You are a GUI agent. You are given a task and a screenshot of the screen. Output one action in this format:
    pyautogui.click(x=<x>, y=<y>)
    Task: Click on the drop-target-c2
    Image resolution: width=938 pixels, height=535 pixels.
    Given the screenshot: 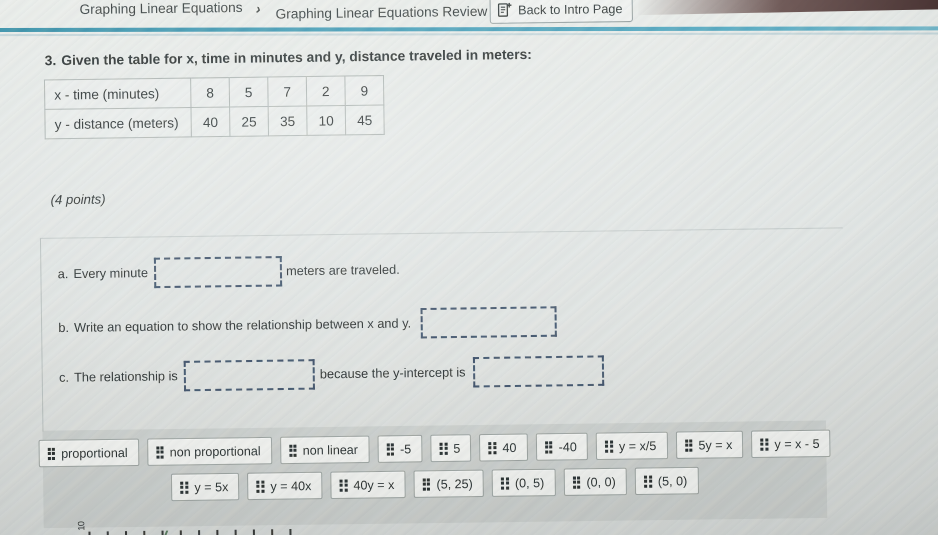 What is the action you would take?
    pyautogui.click(x=538, y=371)
    